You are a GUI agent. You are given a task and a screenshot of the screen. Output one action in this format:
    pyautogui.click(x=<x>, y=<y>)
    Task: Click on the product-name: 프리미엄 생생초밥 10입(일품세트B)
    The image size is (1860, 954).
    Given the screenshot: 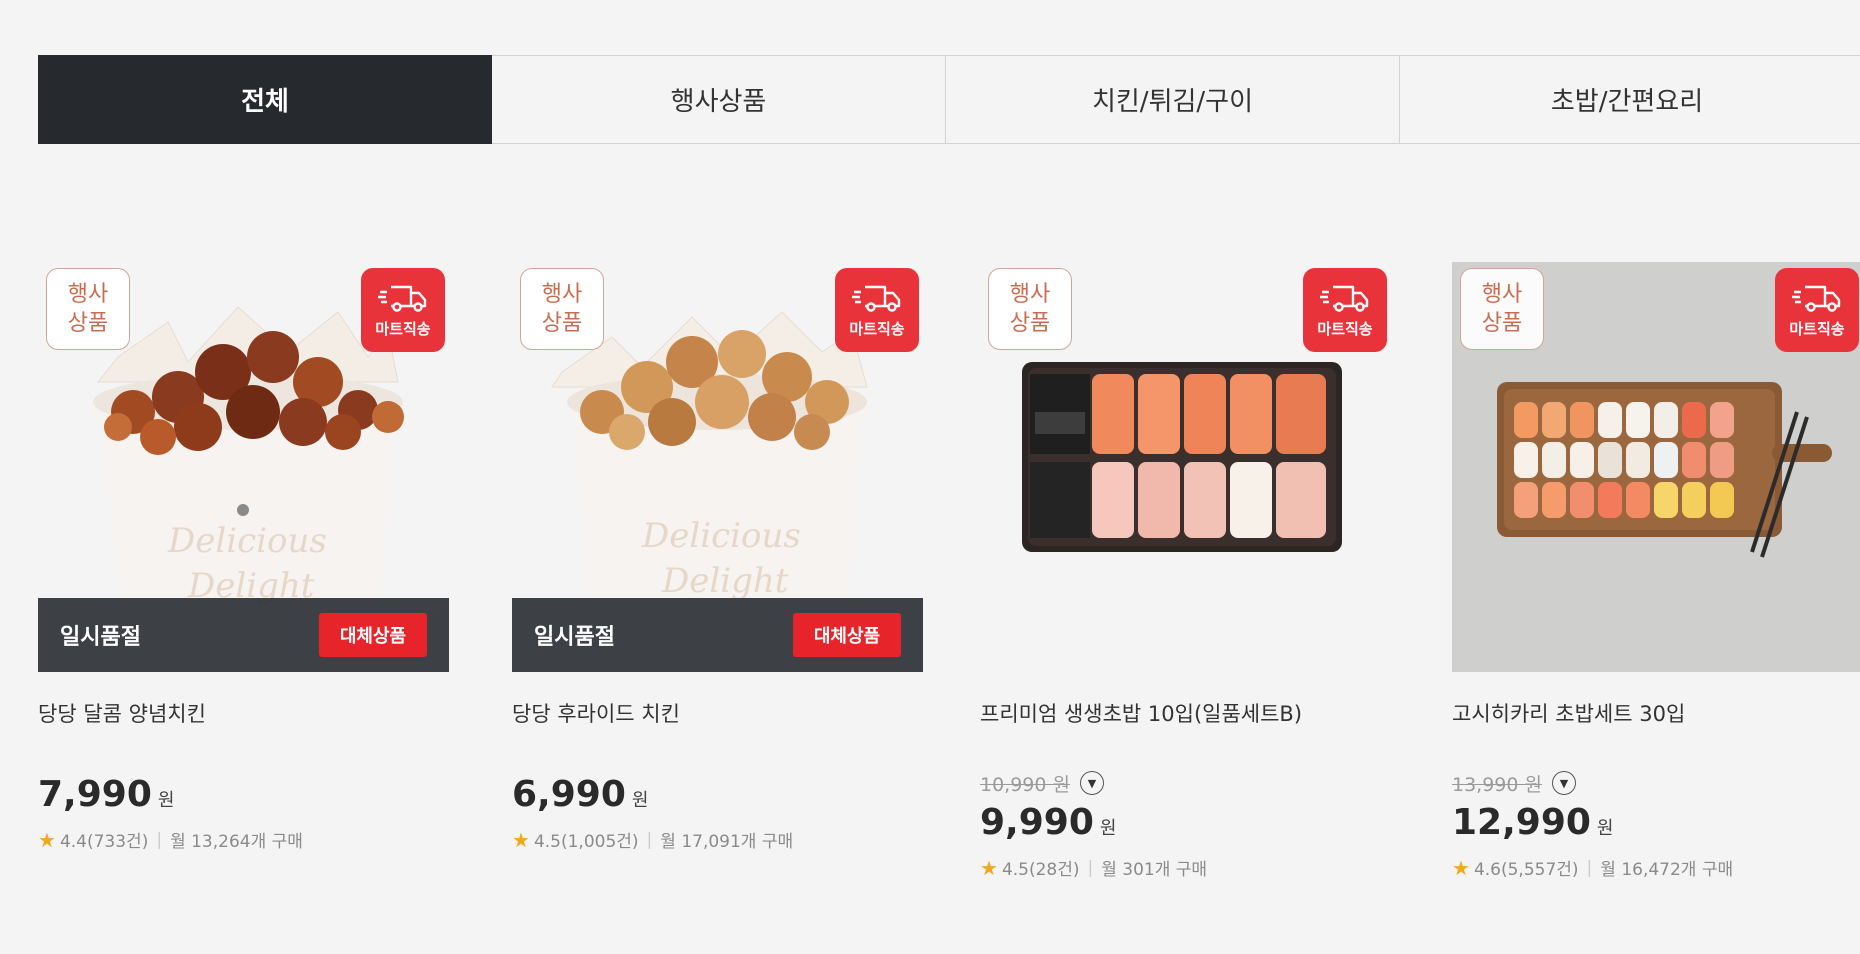 What is the action you would take?
    pyautogui.click(x=1187, y=713)
    